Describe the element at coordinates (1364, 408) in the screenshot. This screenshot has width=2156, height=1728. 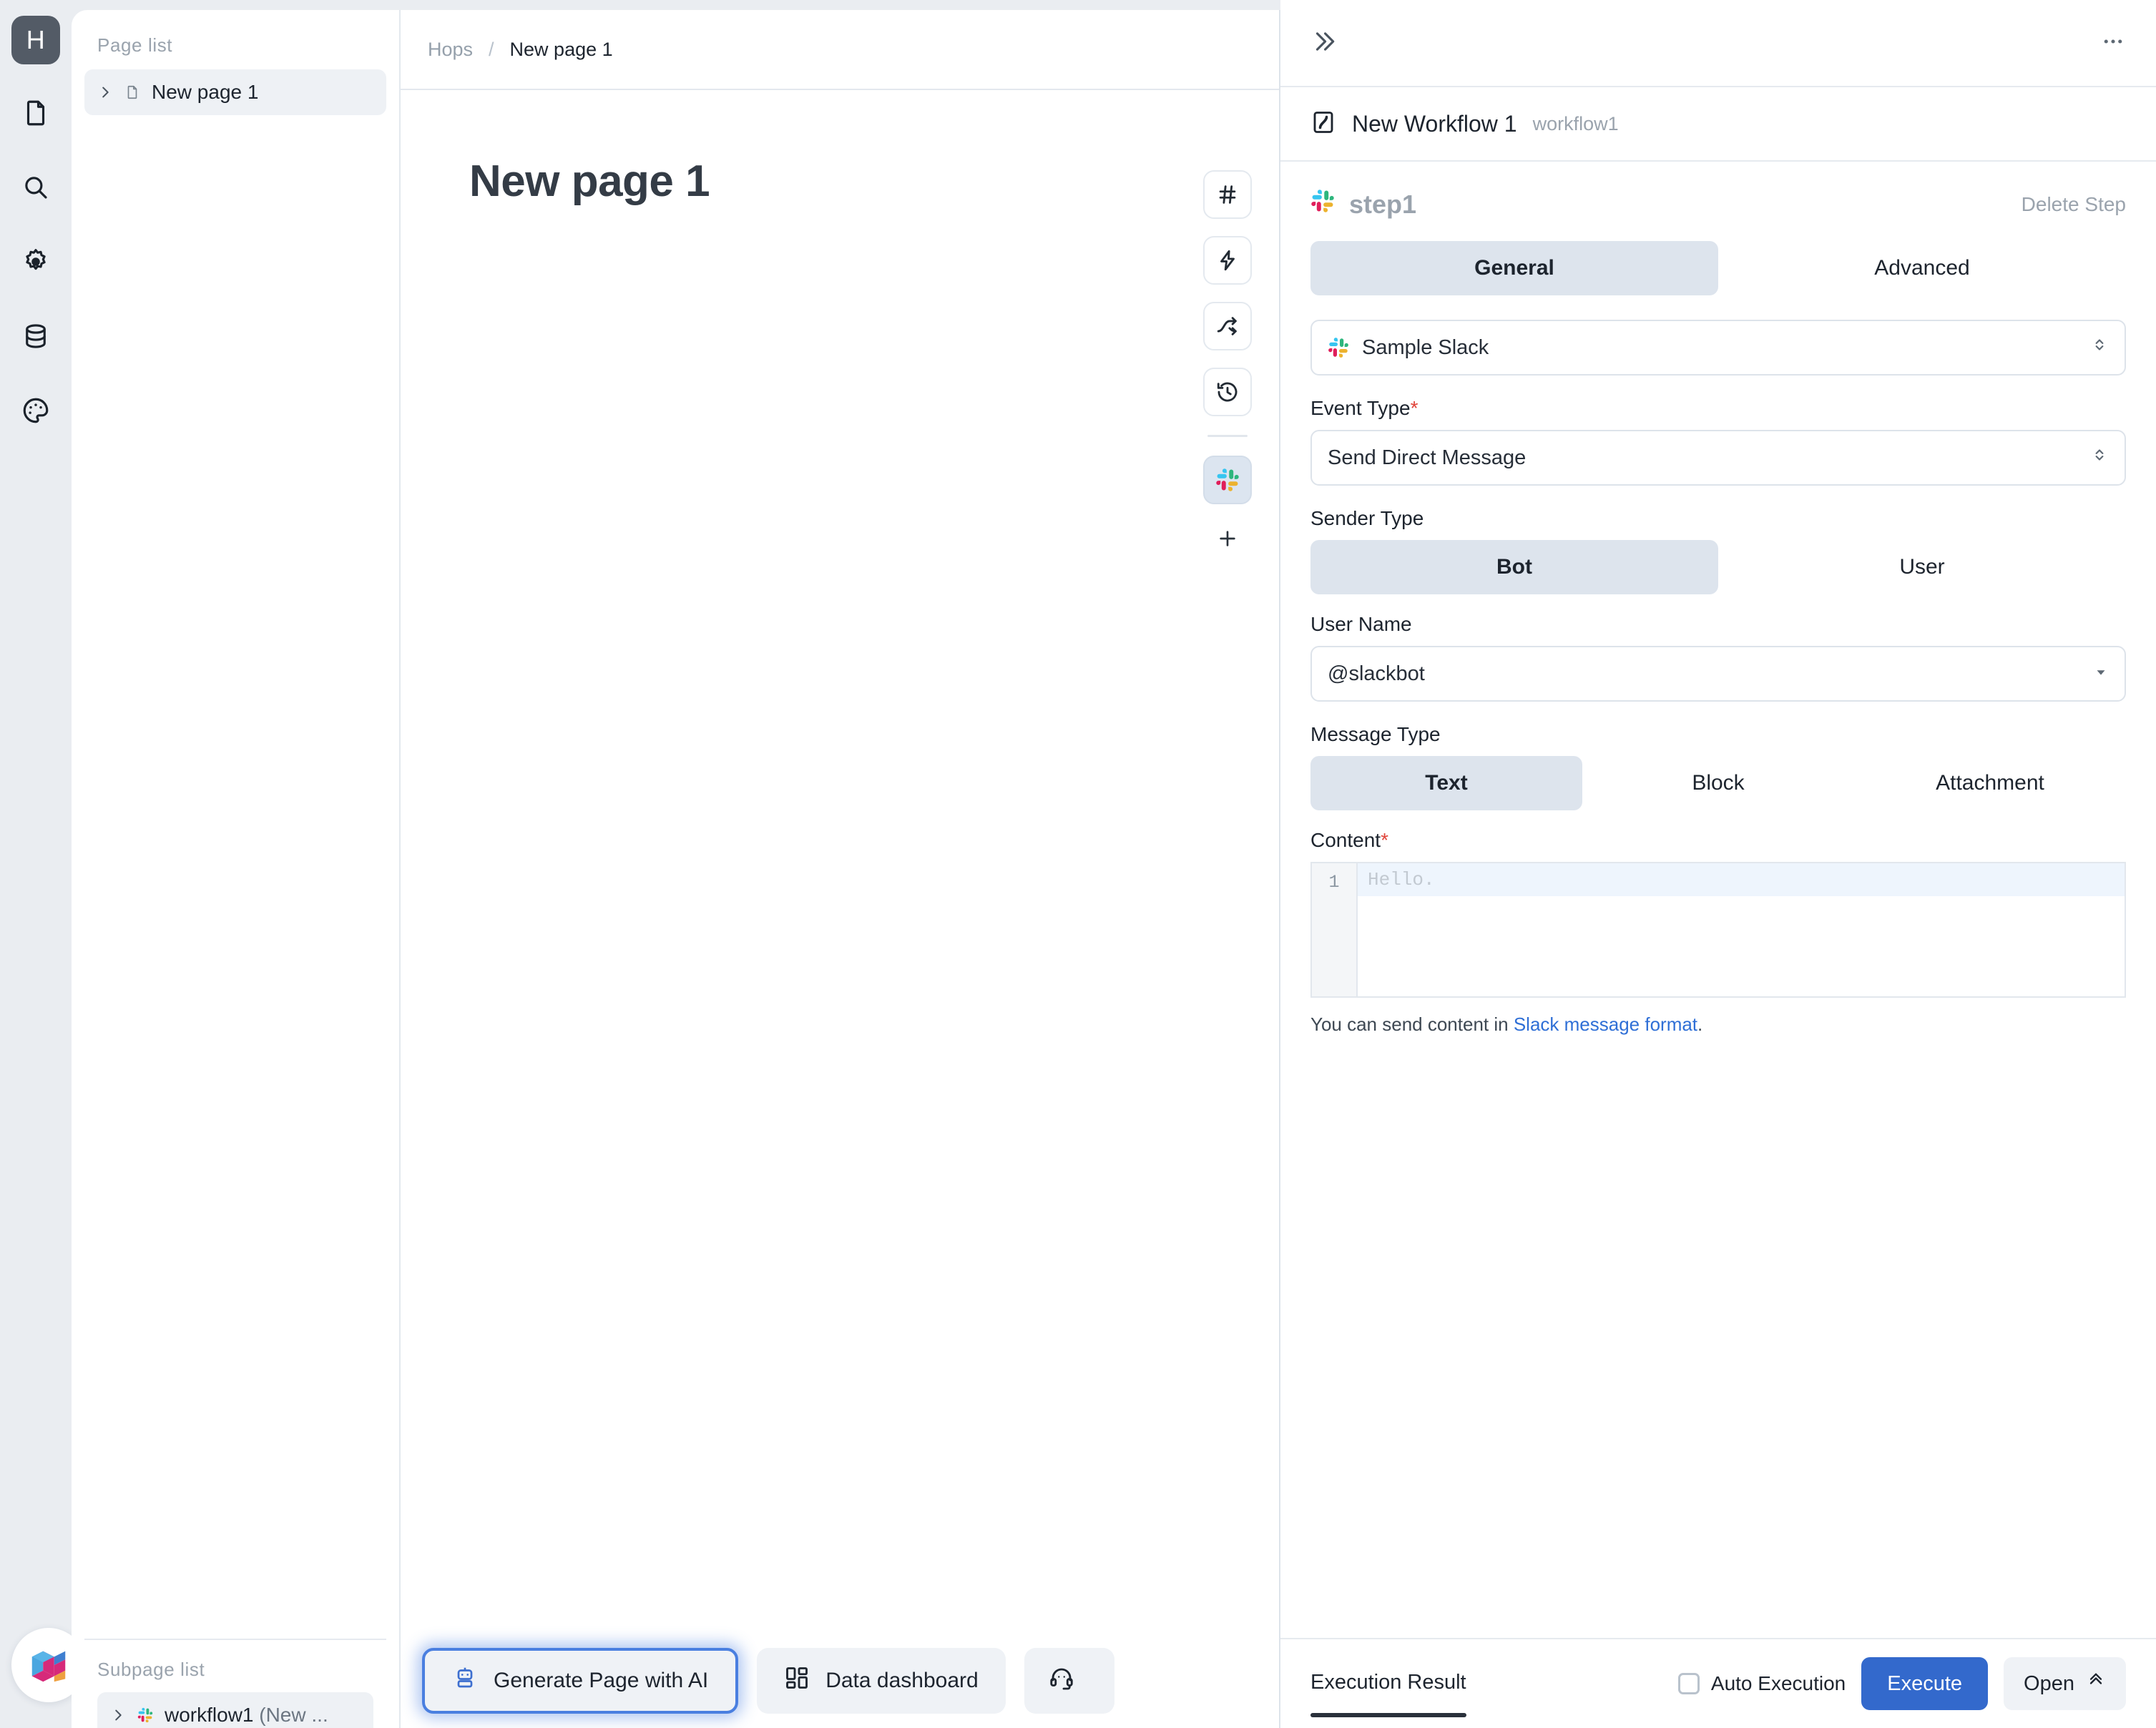
I see `event-type-label: Event Type*` at that location.